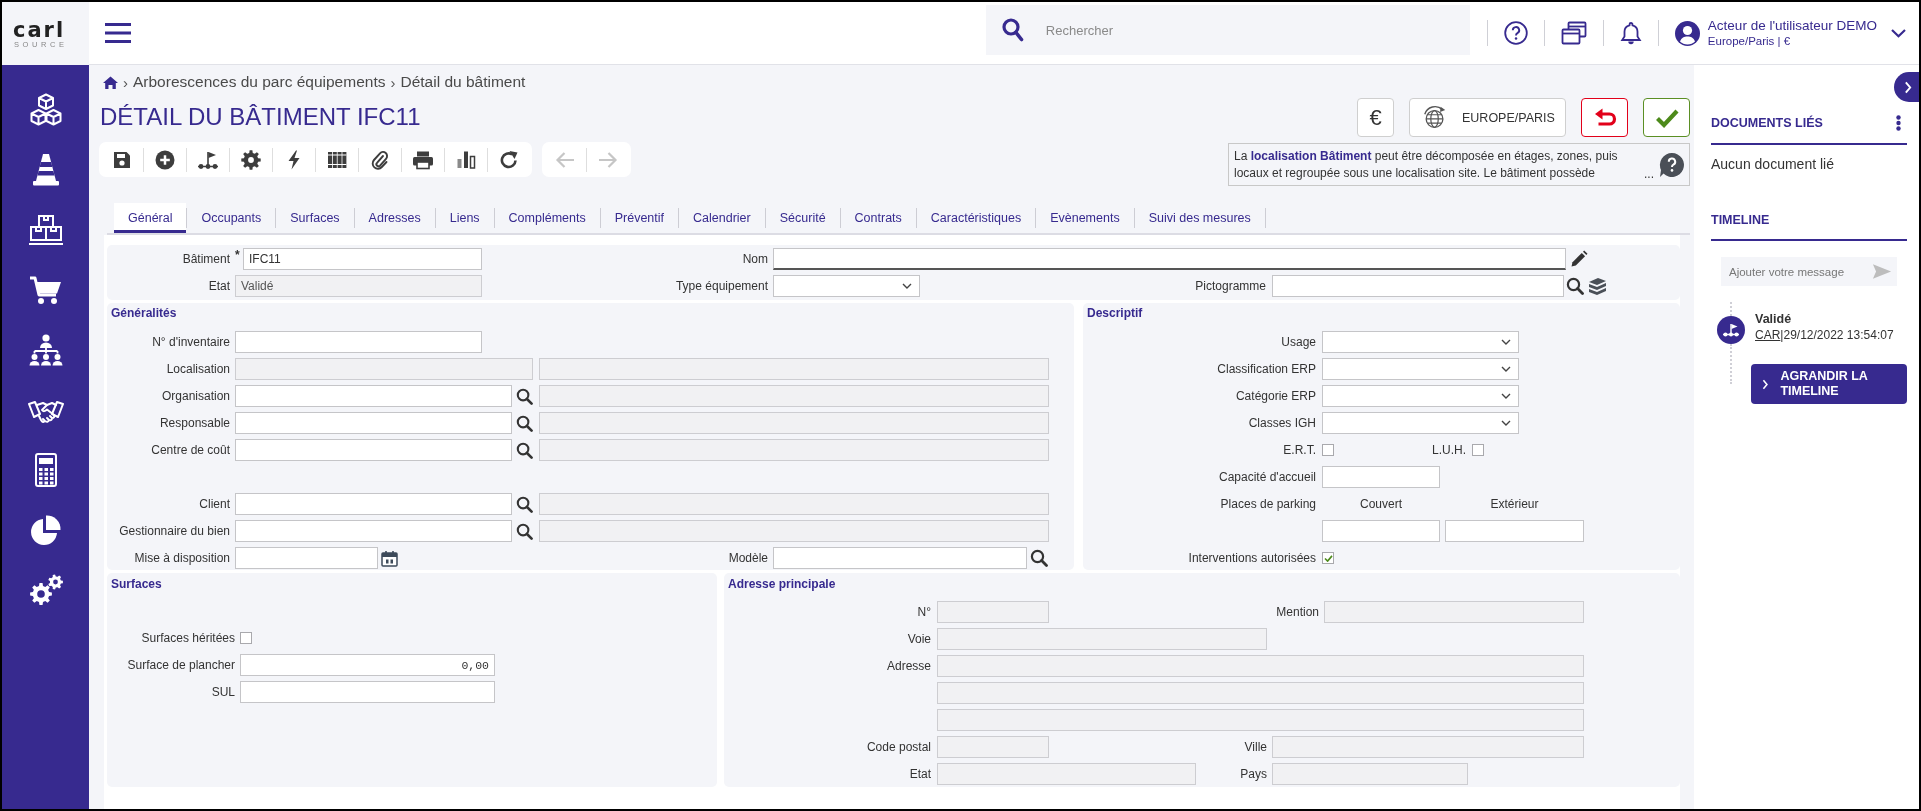  Describe the element at coordinates (294, 159) in the screenshot. I see `bolt-icon` at that location.